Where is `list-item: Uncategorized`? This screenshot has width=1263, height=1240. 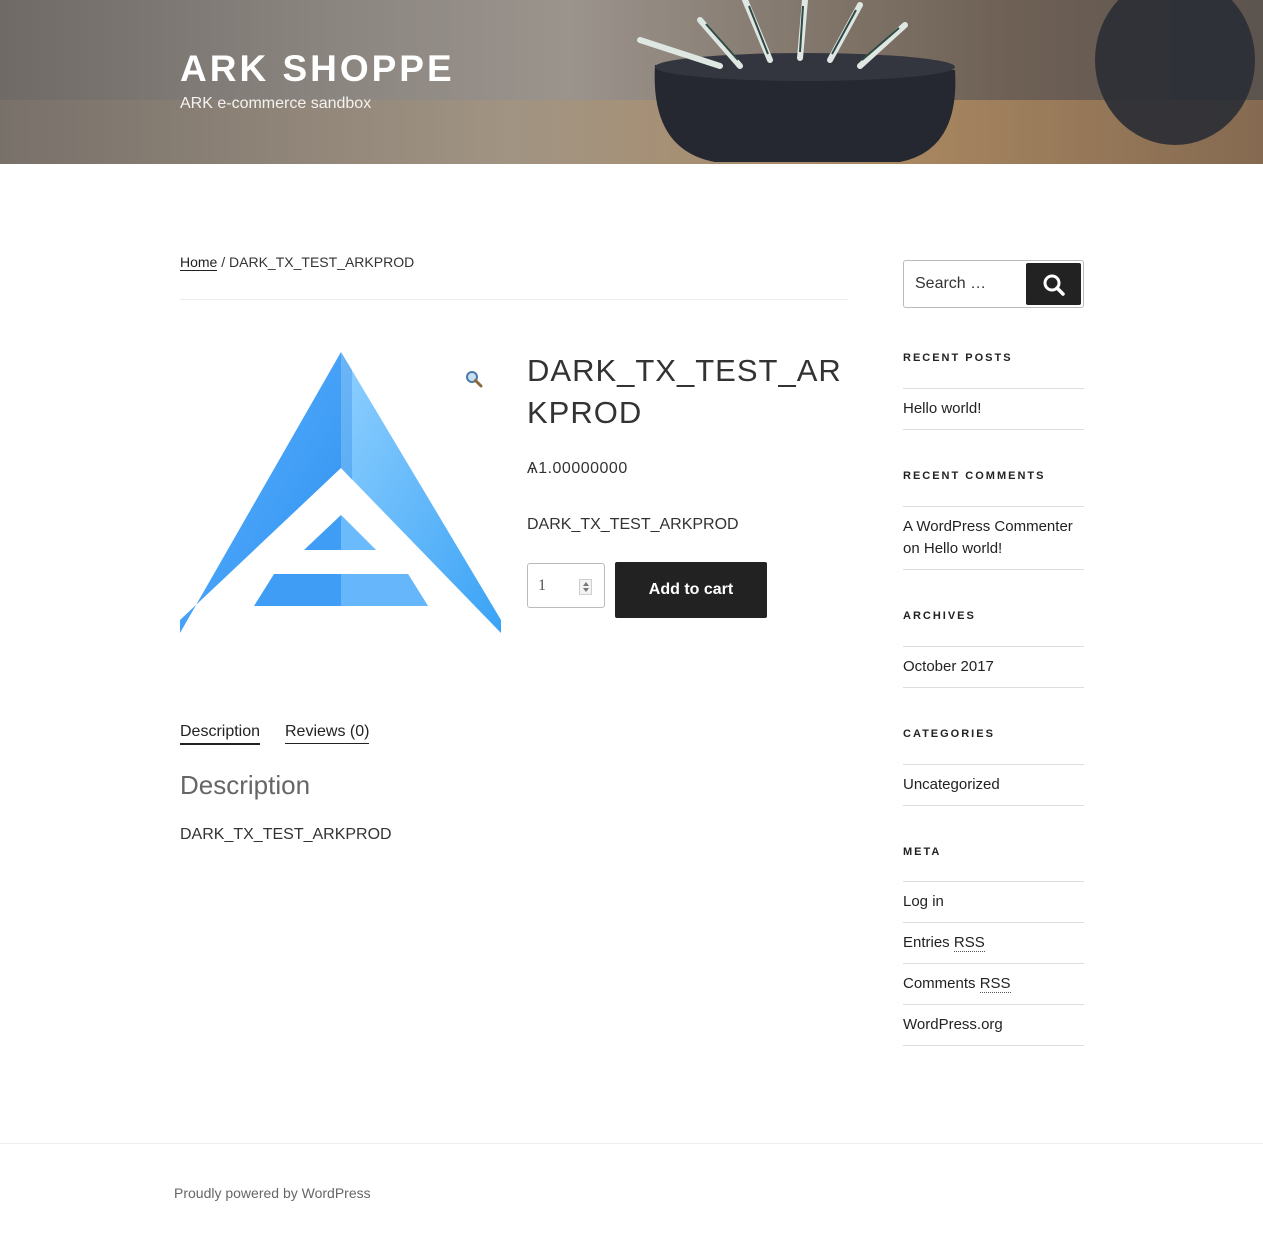 list-item: Uncategorized is located at coordinates (993, 785).